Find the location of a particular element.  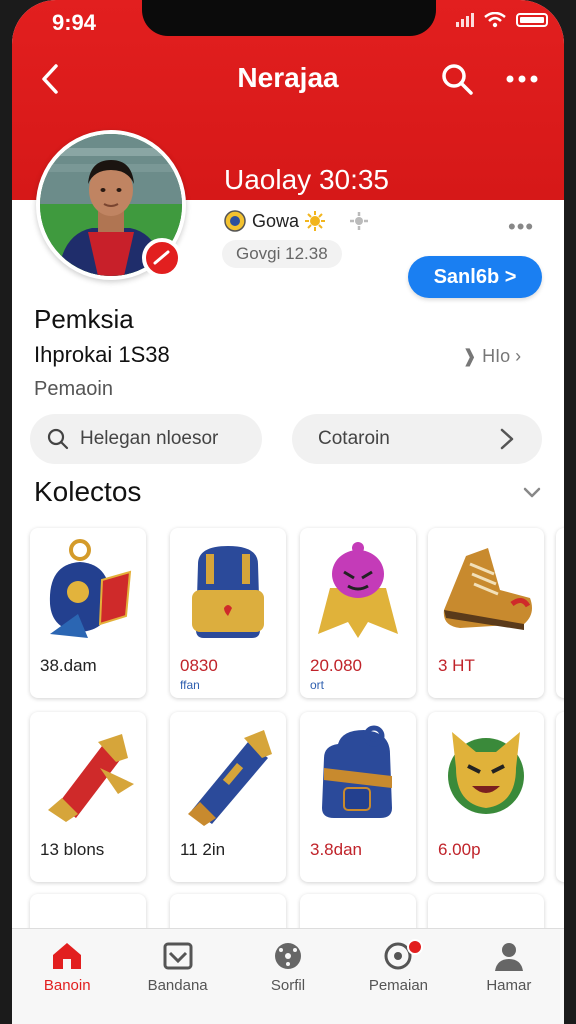

item-price: 13 blons is located at coordinates (72, 849).